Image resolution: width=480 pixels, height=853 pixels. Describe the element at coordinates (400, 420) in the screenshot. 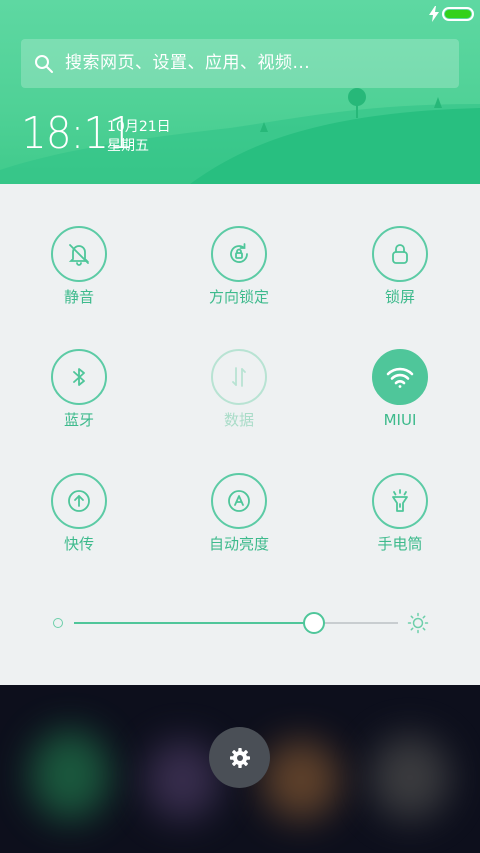

I see `toggle-wifi-label: MIUI` at that location.